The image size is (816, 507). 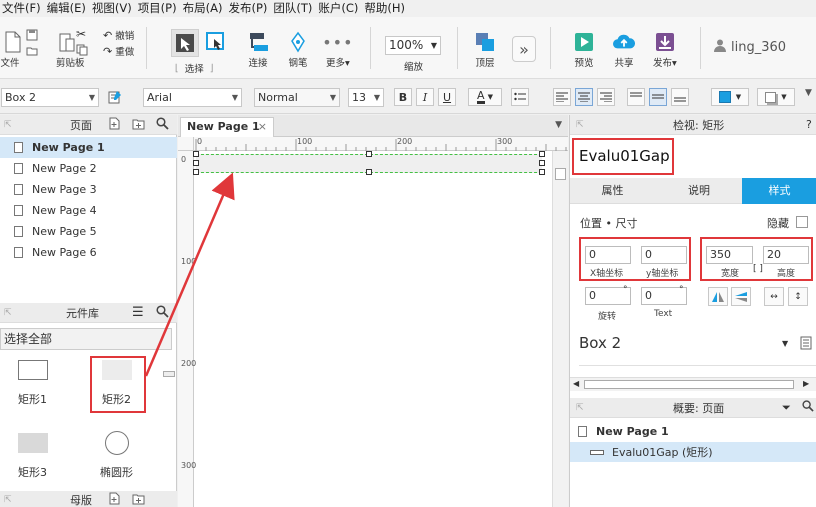 I want to click on chevron-right-icon: ▶, so click(x=806, y=383).